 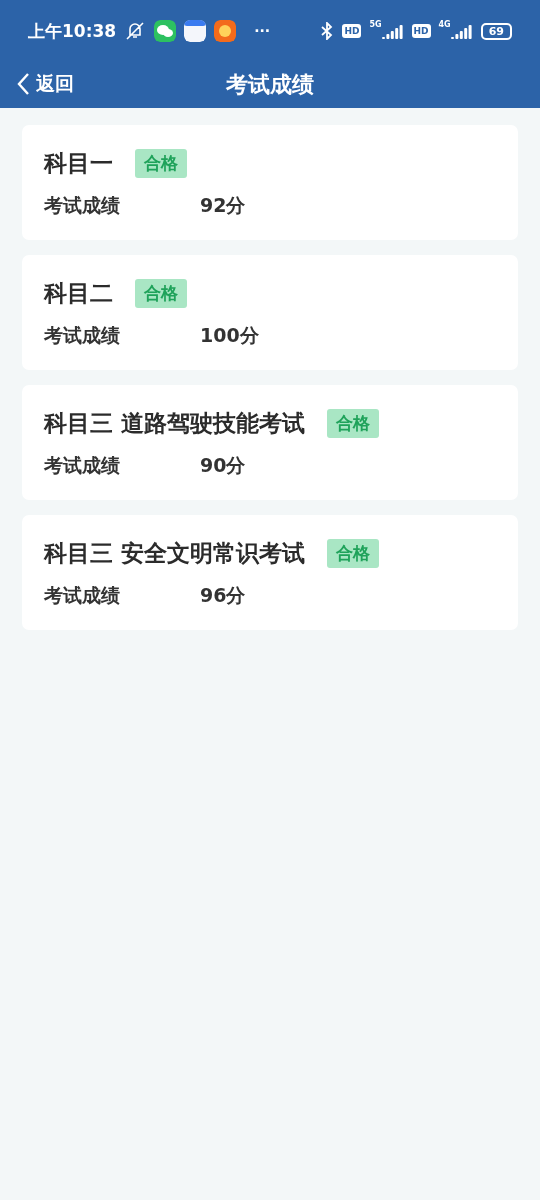 I want to click on more-notifications: ···, so click(x=262, y=31).